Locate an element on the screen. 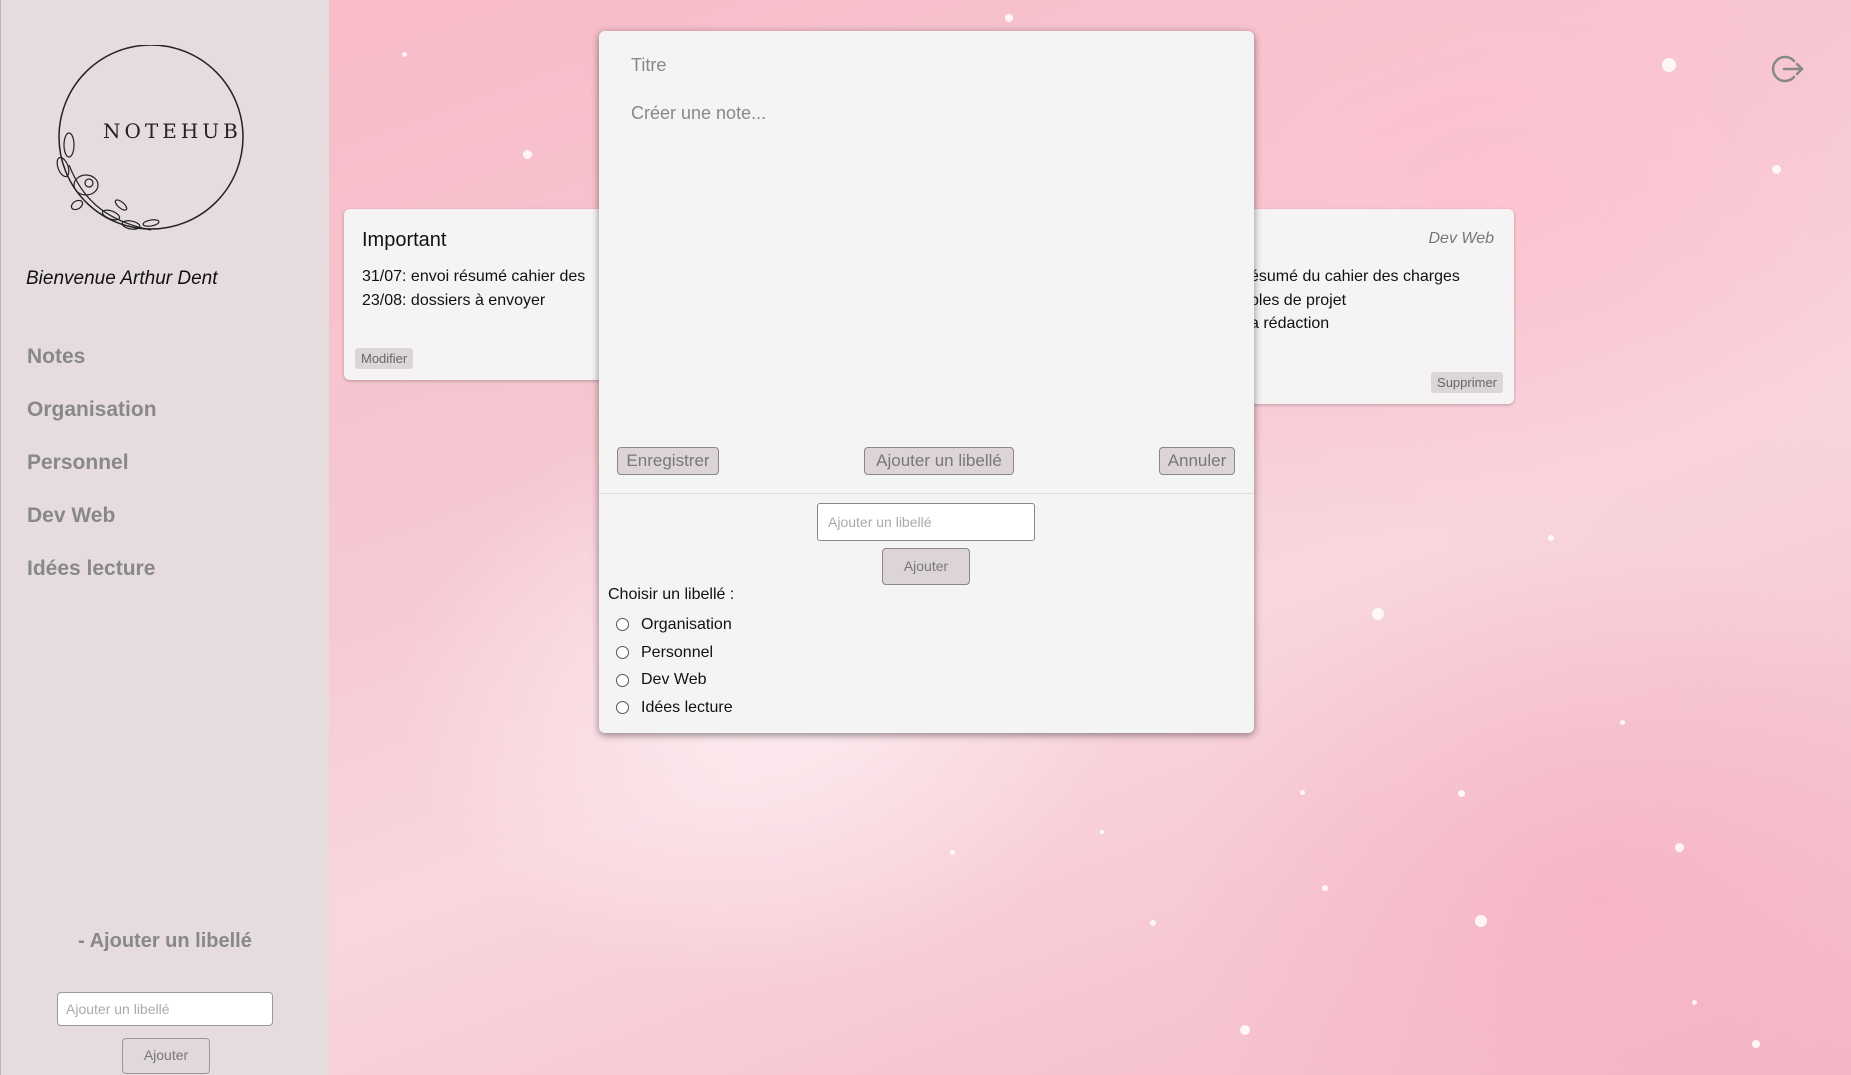 The image size is (1851, 1075). note-body-textarea is located at coordinates (926, 263).